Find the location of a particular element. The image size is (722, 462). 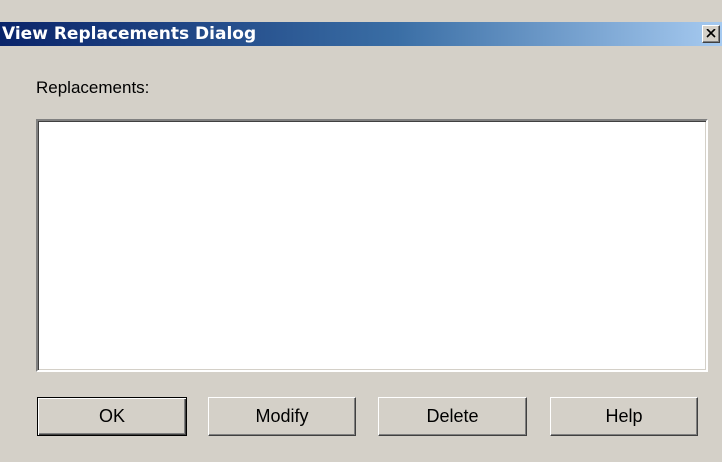

modify-button: Modify is located at coordinates (282, 416).